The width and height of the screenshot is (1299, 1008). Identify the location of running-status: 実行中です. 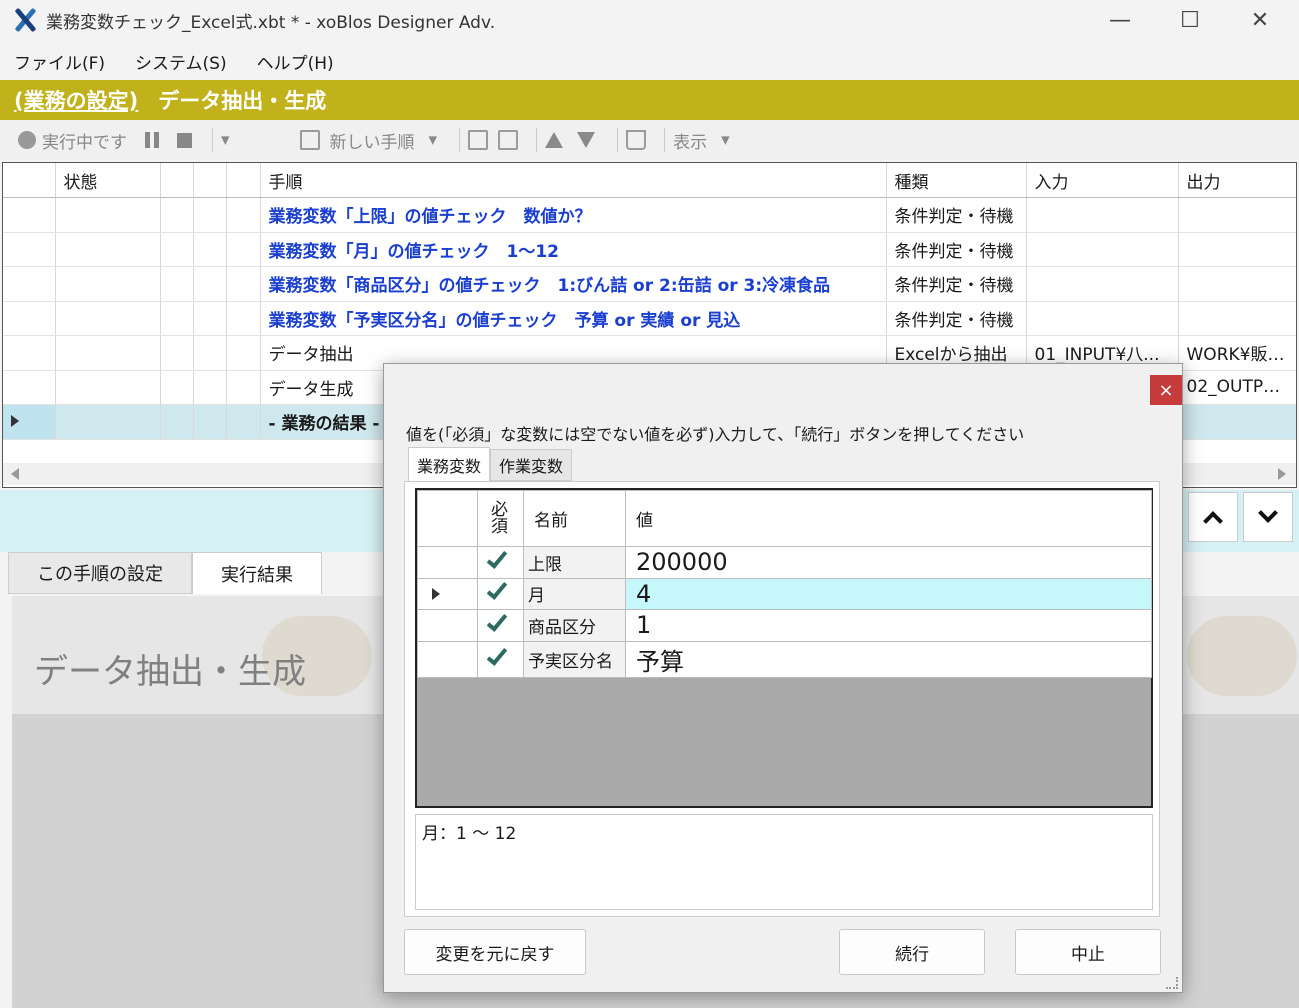
(84, 142).